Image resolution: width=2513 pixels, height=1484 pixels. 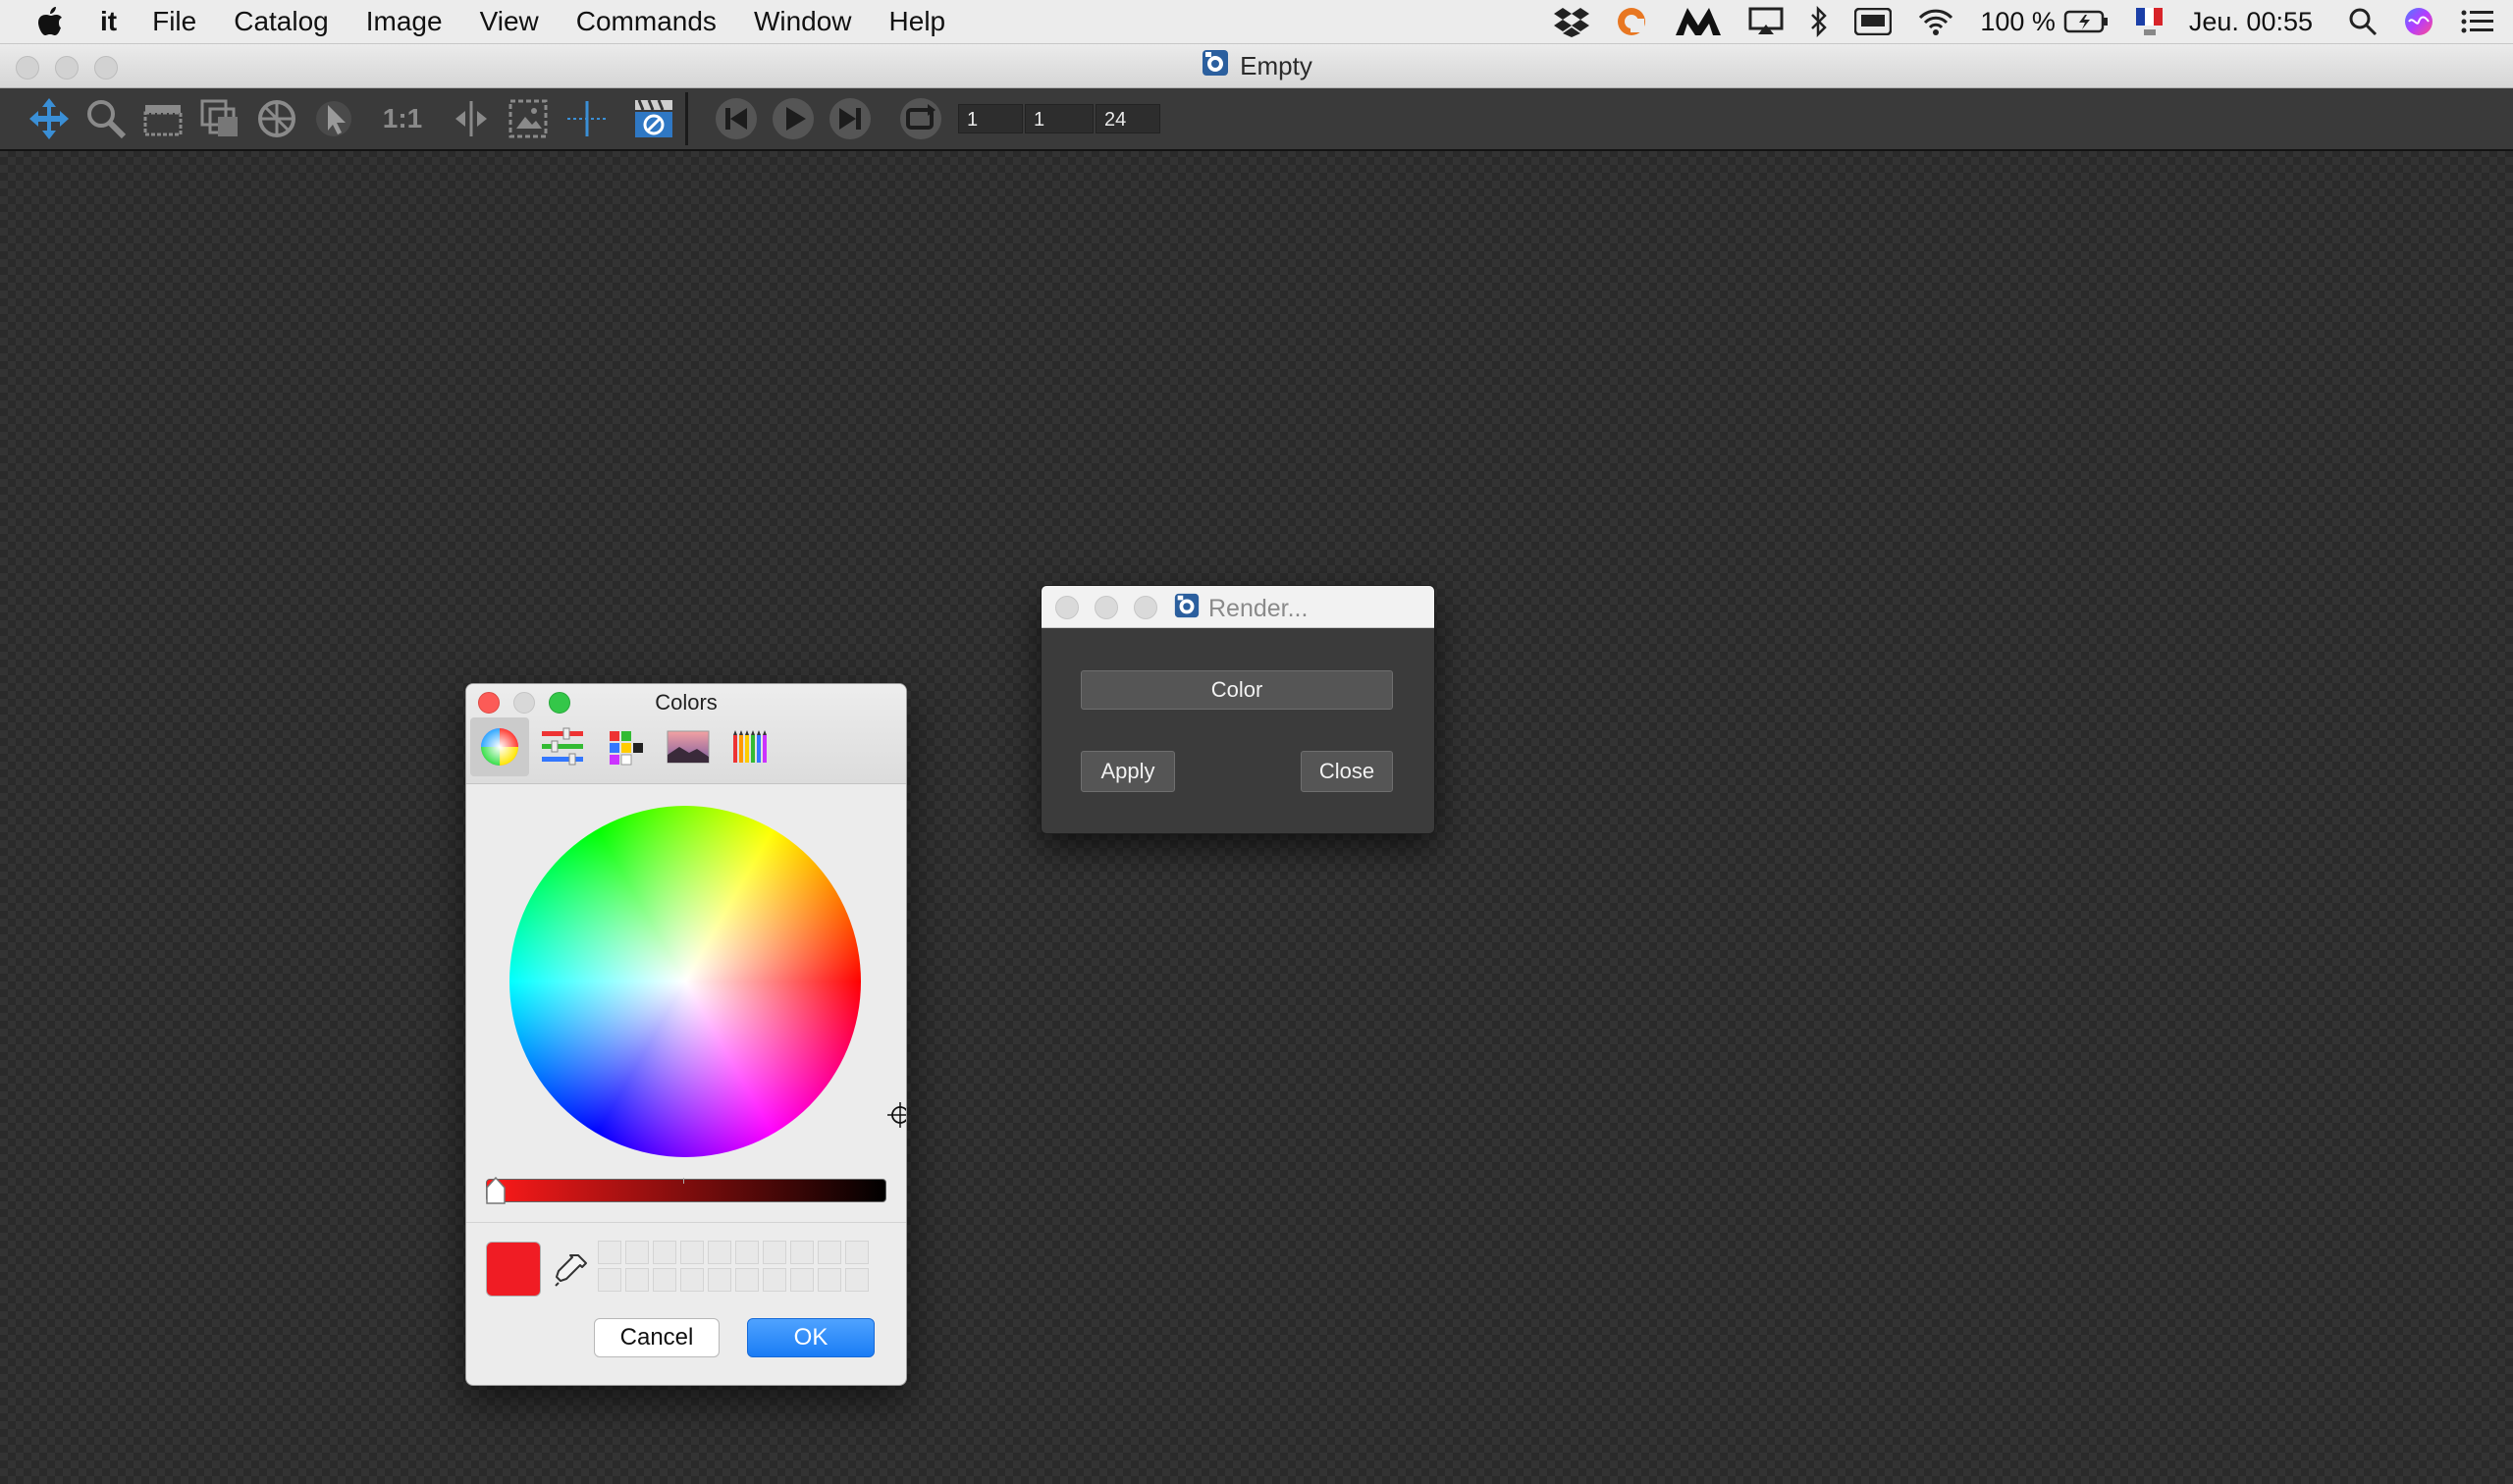 What do you see at coordinates (563, 746) in the screenshot?
I see `color-sliders-tab` at bounding box center [563, 746].